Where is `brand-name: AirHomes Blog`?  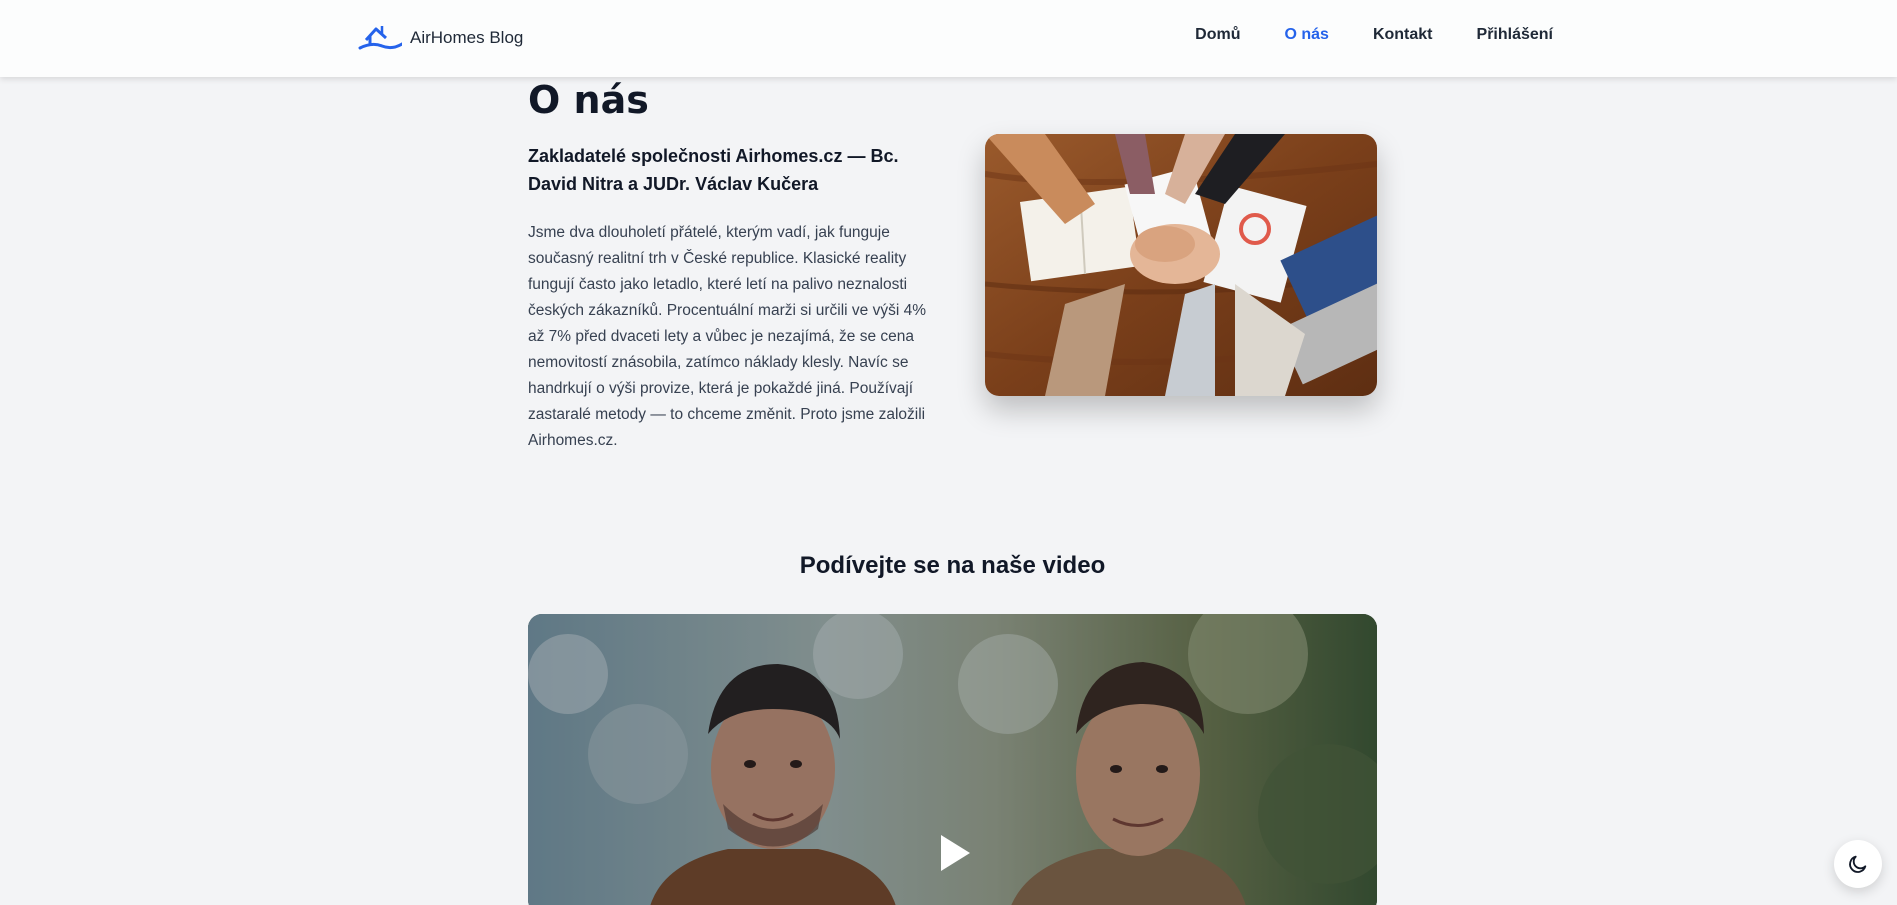 brand-name: AirHomes Blog is located at coordinates (467, 37).